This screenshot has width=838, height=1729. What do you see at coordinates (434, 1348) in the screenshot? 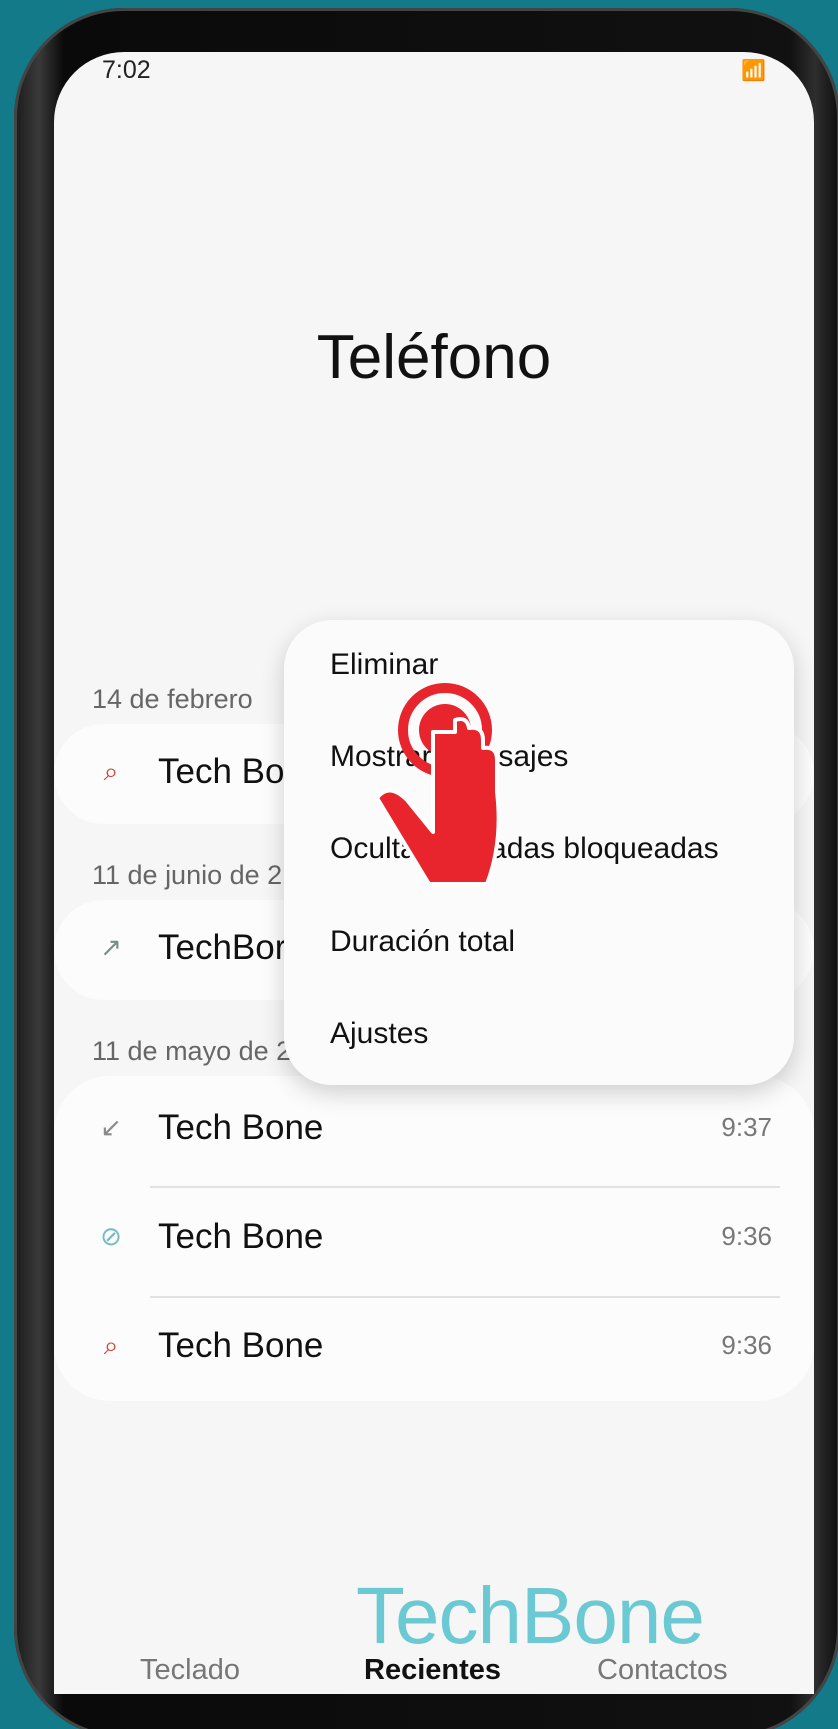
I see `call-row: ⌕ Tech Bone 9:36` at bounding box center [434, 1348].